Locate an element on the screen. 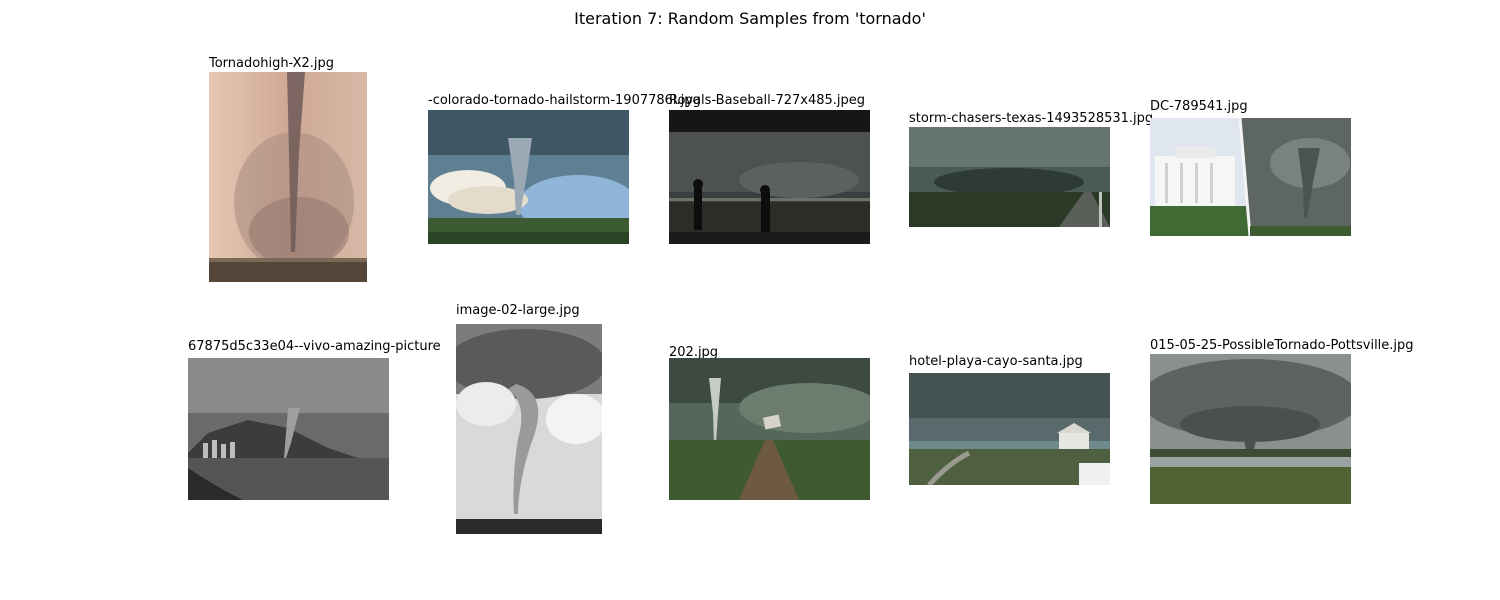  sample-caption: -colorado-tornado-hailstorm-1907786l.jpg is located at coordinates (564, 100).